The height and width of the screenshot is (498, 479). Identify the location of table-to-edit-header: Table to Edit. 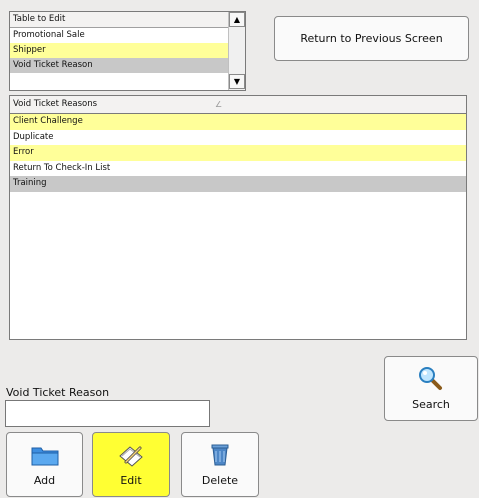
(119, 20).